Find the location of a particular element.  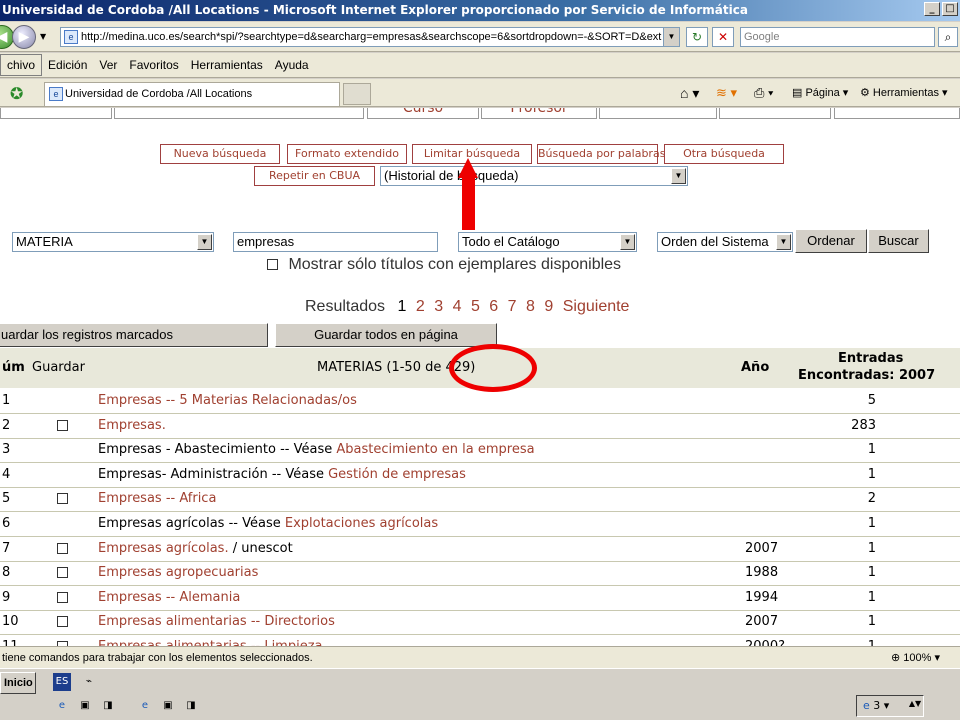

scroll-arrows-icon: ▲▼ is located at coordinates (915, 704).